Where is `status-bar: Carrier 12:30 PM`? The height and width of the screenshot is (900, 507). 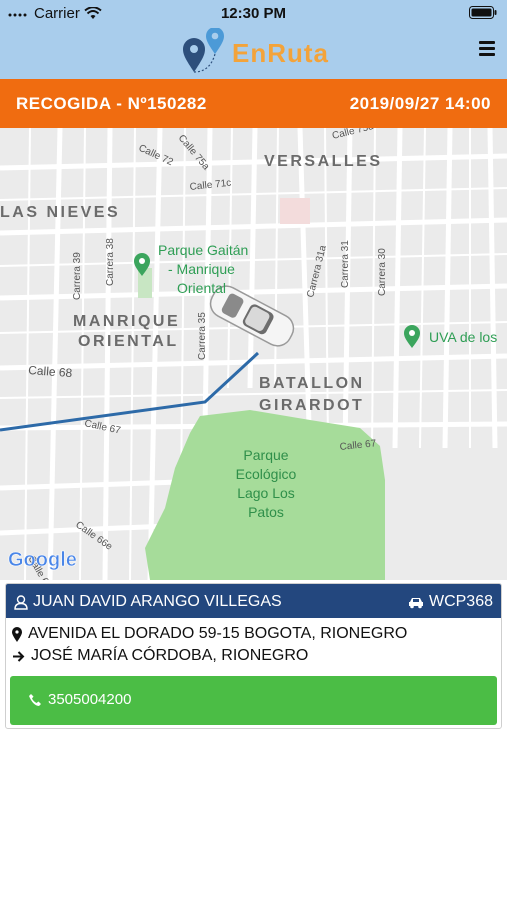
status-bar: Carrier 12:30 PM is located at coordinates (253, 13).